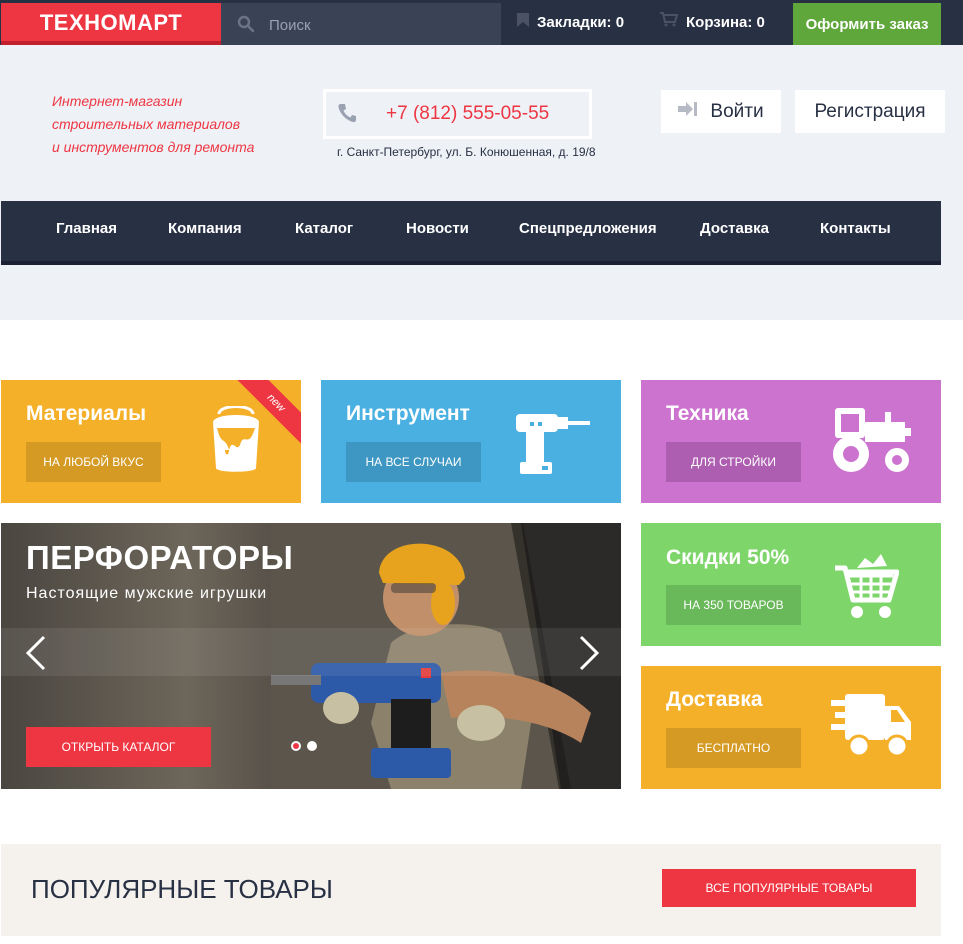  Describe the element at coordinates (36, 655) in the screenshot. I see `slider-prev-icon` at that location.